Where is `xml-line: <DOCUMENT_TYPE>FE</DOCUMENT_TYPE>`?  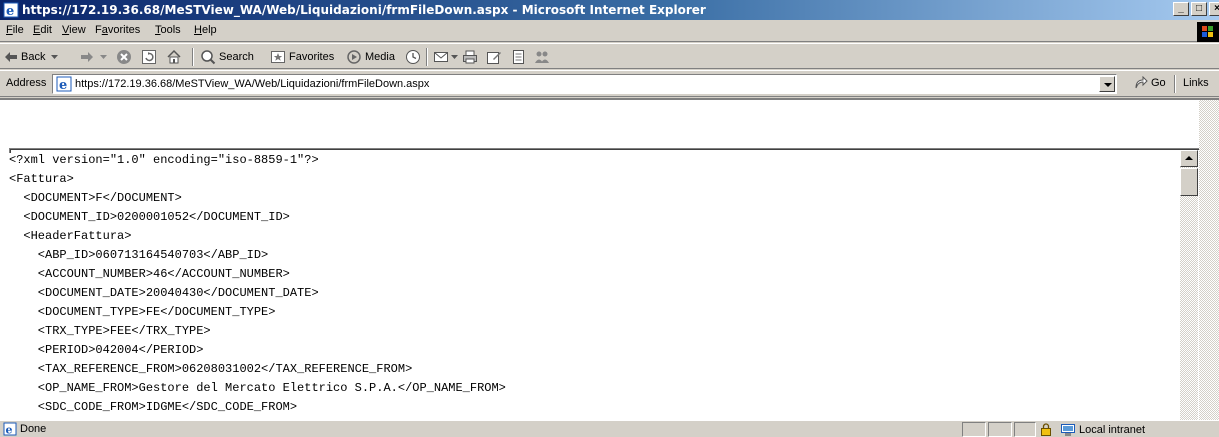 xml-line: <DOCUMENT_TYPE>FE</DOCUMENT_TYPE> is located at coordinates (142, 312).